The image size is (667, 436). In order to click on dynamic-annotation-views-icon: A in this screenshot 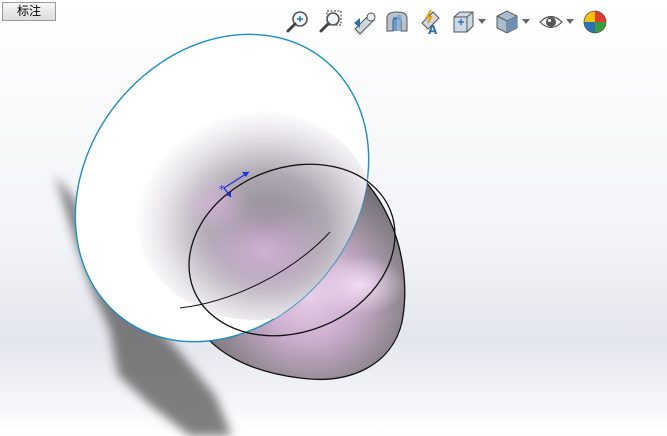, I will do `click(430, 22)`.